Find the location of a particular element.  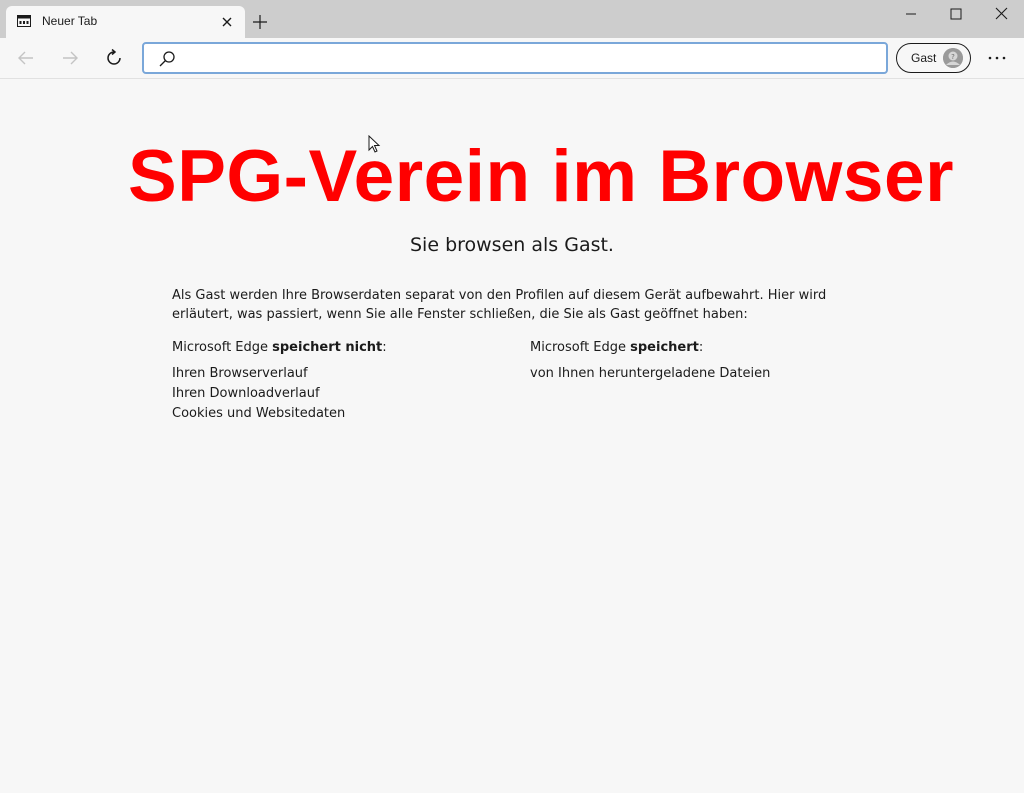

guest-avatar-icon: ? is located at coordinates (953, 58).